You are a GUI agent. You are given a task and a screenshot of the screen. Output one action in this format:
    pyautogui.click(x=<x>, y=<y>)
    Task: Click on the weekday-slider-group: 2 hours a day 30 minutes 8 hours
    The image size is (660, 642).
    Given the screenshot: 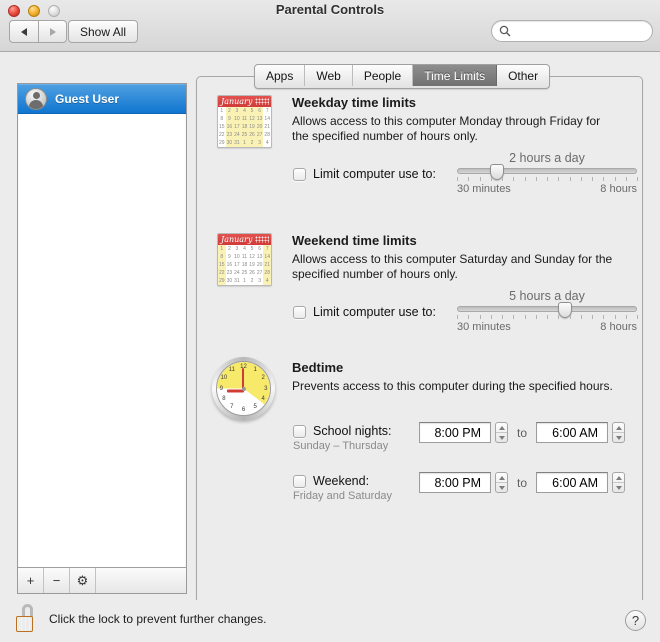 What is the action you would take?
    pyautogui.click(x=547, y=173)
    